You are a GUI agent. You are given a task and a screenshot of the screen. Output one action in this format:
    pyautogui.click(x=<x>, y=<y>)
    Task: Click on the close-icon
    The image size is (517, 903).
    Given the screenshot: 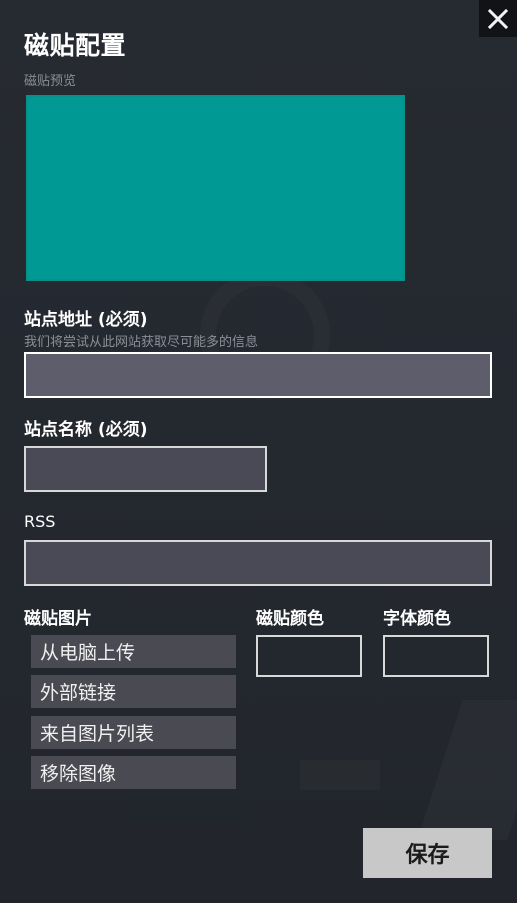 What is the action you would take?
    pyautogui.click(x=498, y=18)
    